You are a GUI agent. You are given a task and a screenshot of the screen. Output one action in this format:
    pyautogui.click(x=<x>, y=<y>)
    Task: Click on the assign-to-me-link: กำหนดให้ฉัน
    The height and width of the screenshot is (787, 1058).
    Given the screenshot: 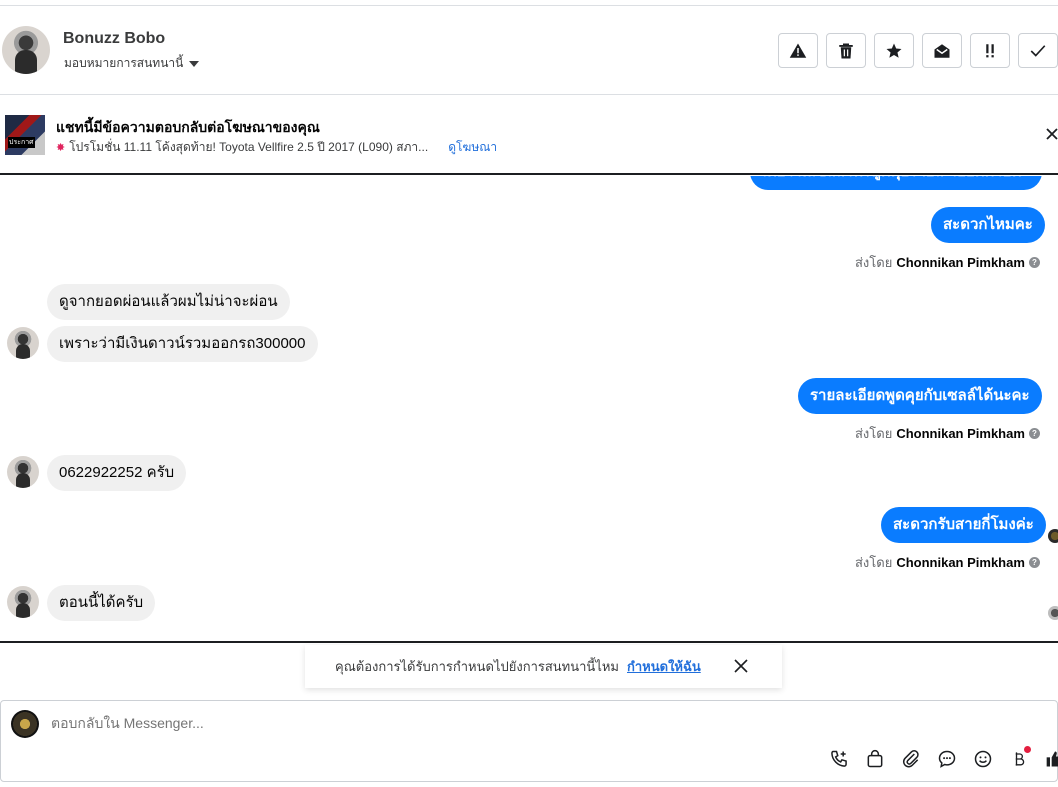 What is the action you would take?
    pyautogui.click(x=664, y=666)
    